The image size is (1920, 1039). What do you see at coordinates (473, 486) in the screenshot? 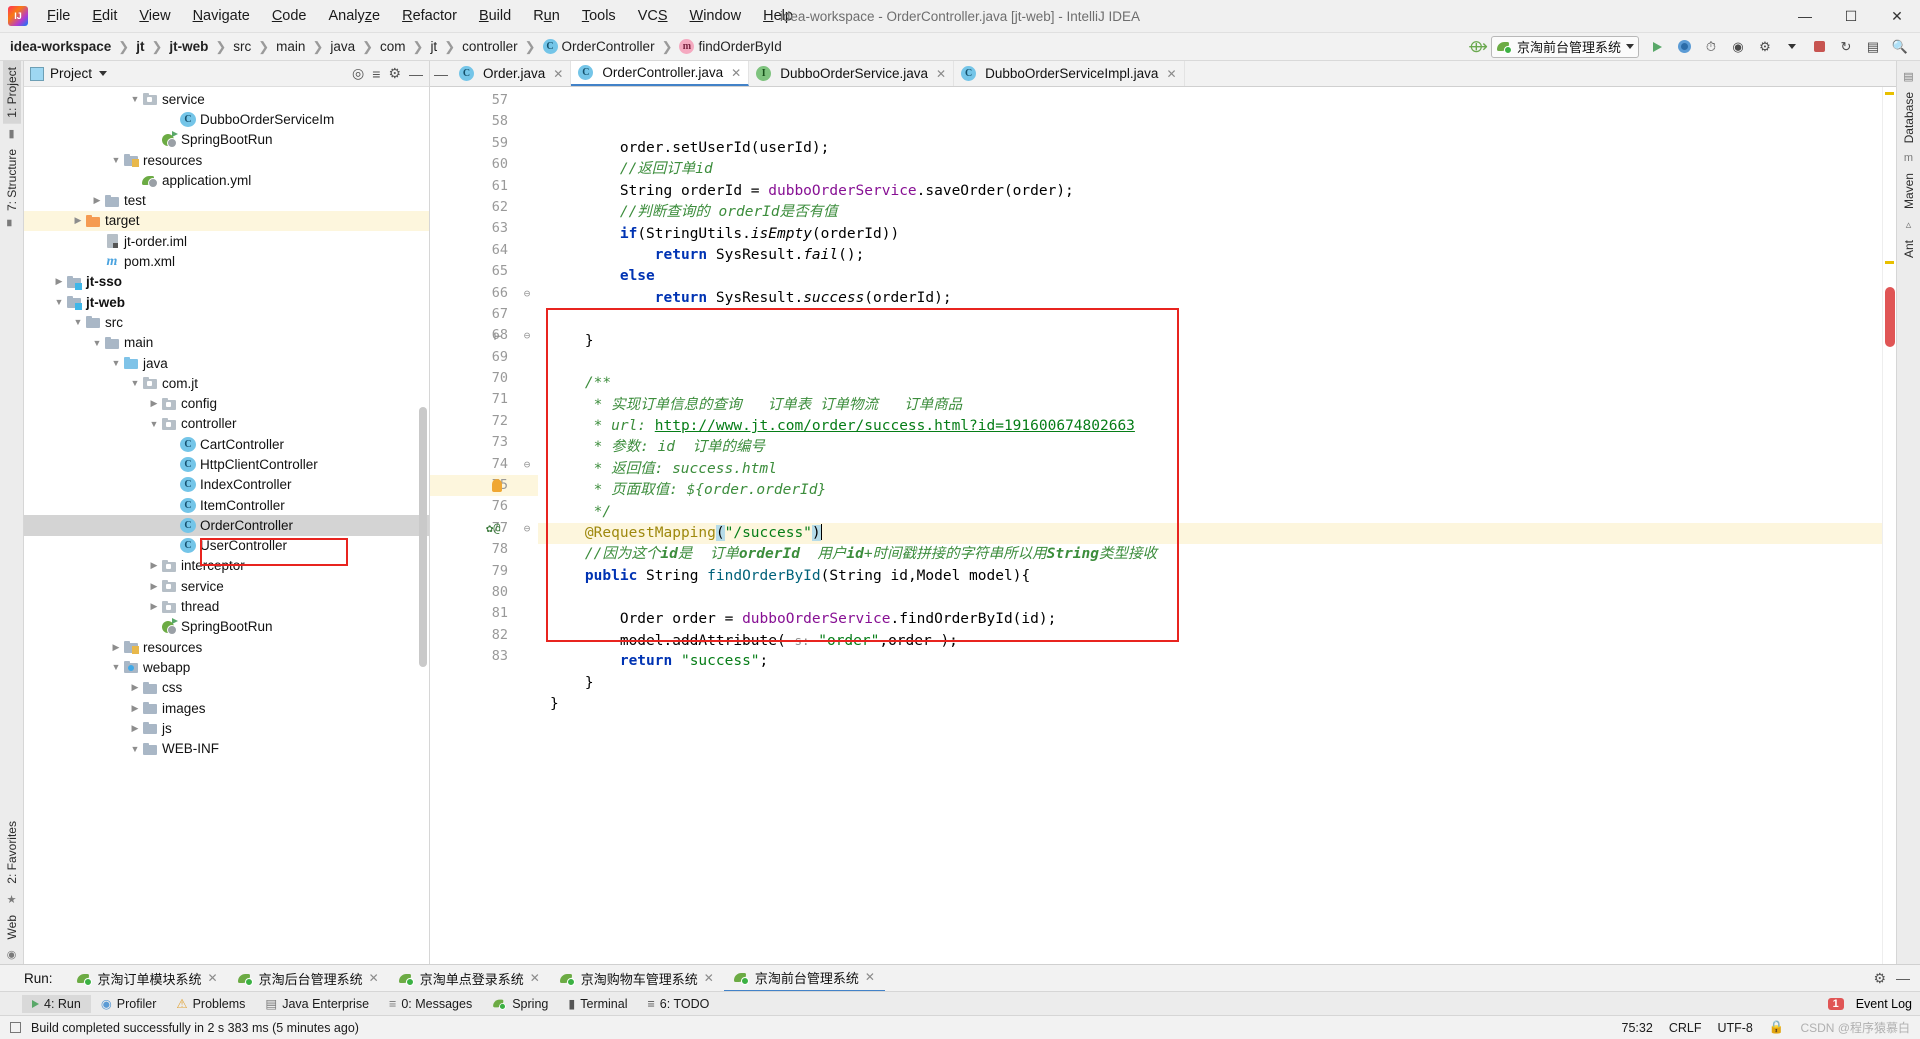
I see `line-number-75: 75` at bounding box center [473, 486].